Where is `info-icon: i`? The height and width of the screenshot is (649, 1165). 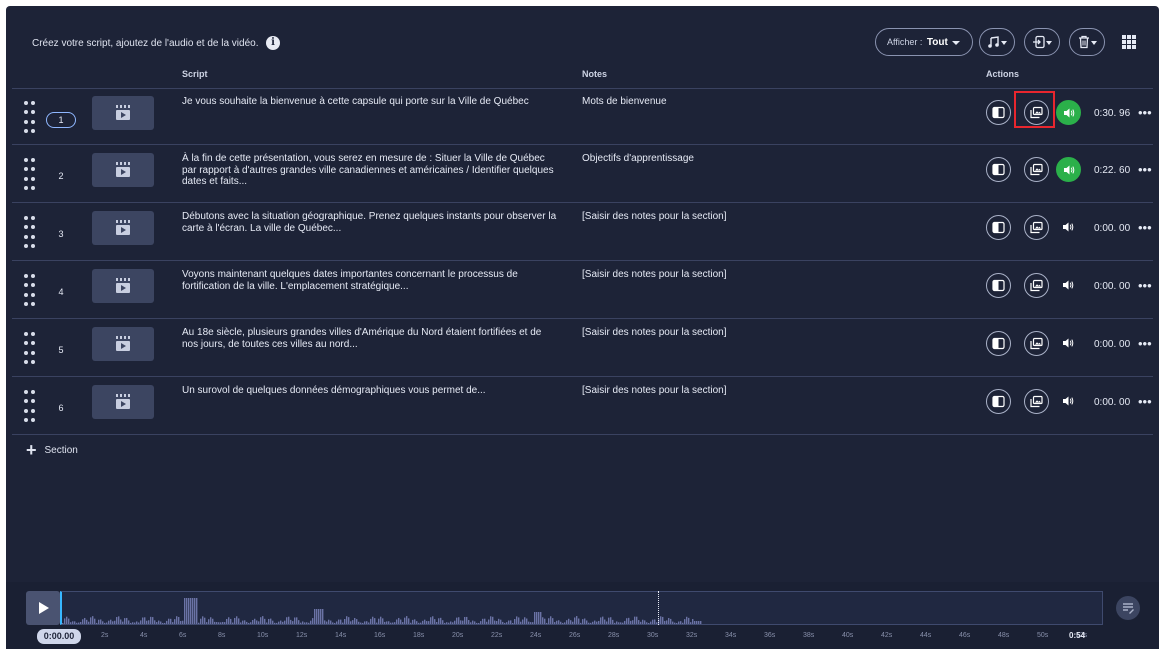 info-icon: i is located at coordinates (273, 43).